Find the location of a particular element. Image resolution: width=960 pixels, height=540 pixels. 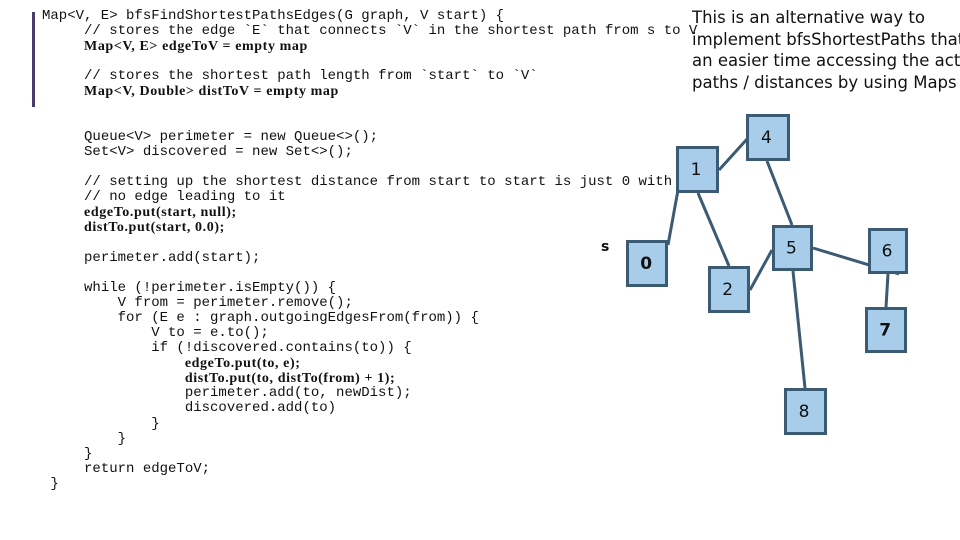

code-line: perimeter.add(start); is located at coordinates (369, 257).